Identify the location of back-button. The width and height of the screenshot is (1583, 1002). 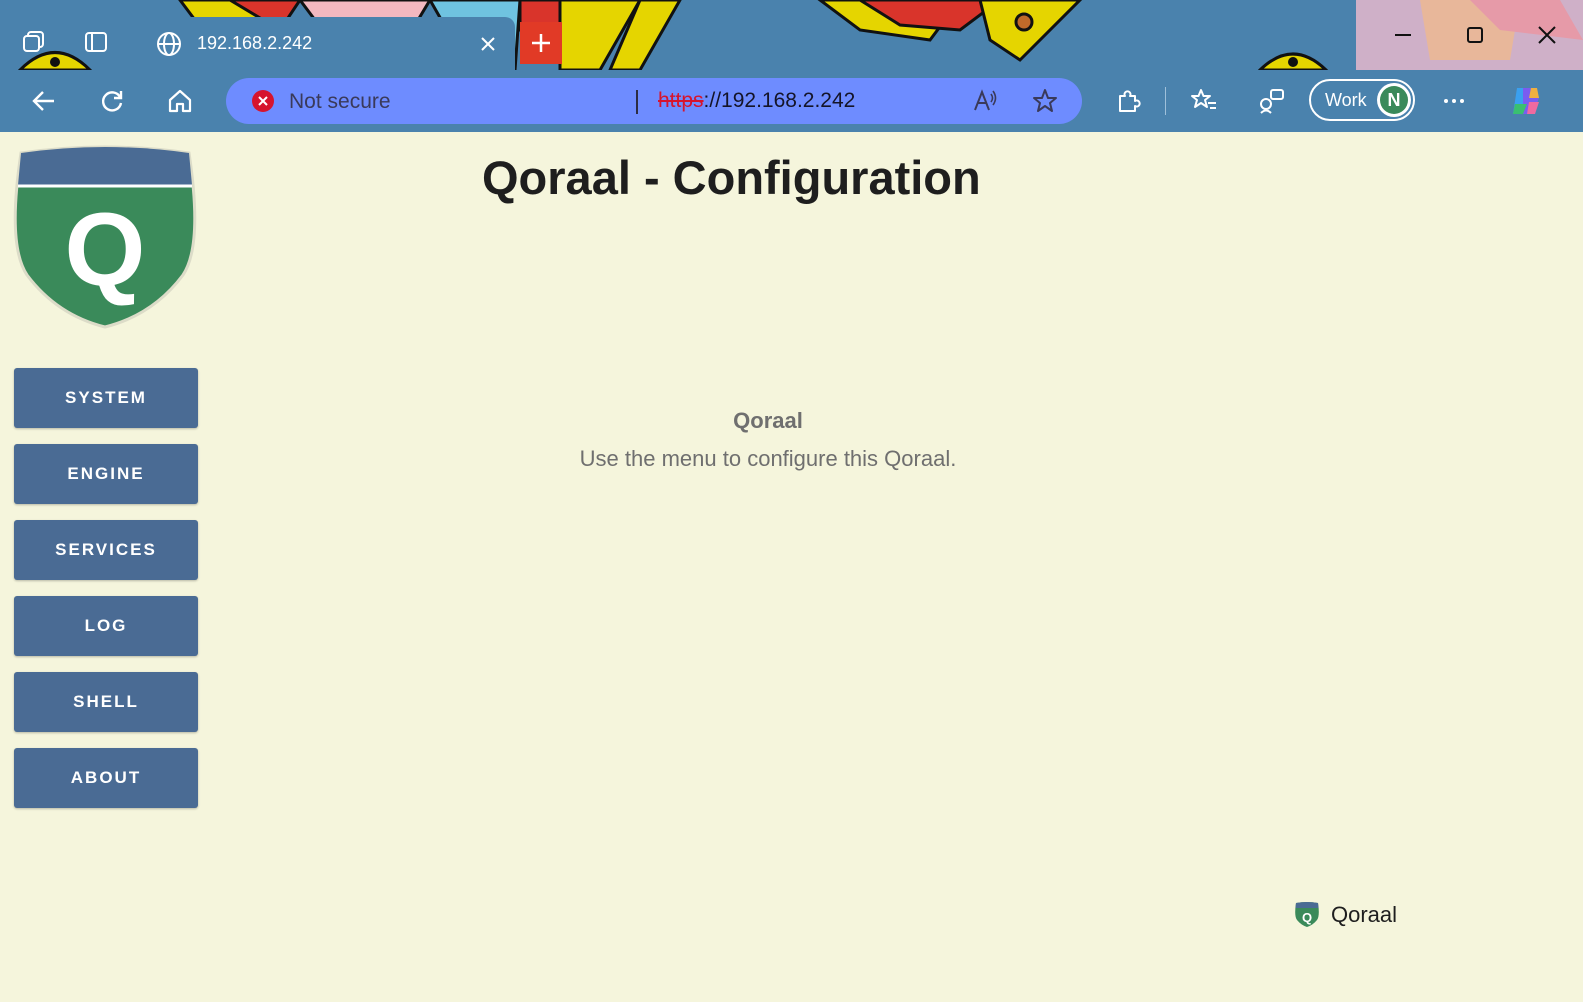
(44, 101).